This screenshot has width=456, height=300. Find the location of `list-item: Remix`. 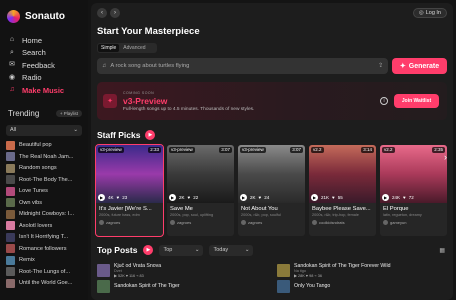

list-item: Remix is located at coordinates (44, 261).